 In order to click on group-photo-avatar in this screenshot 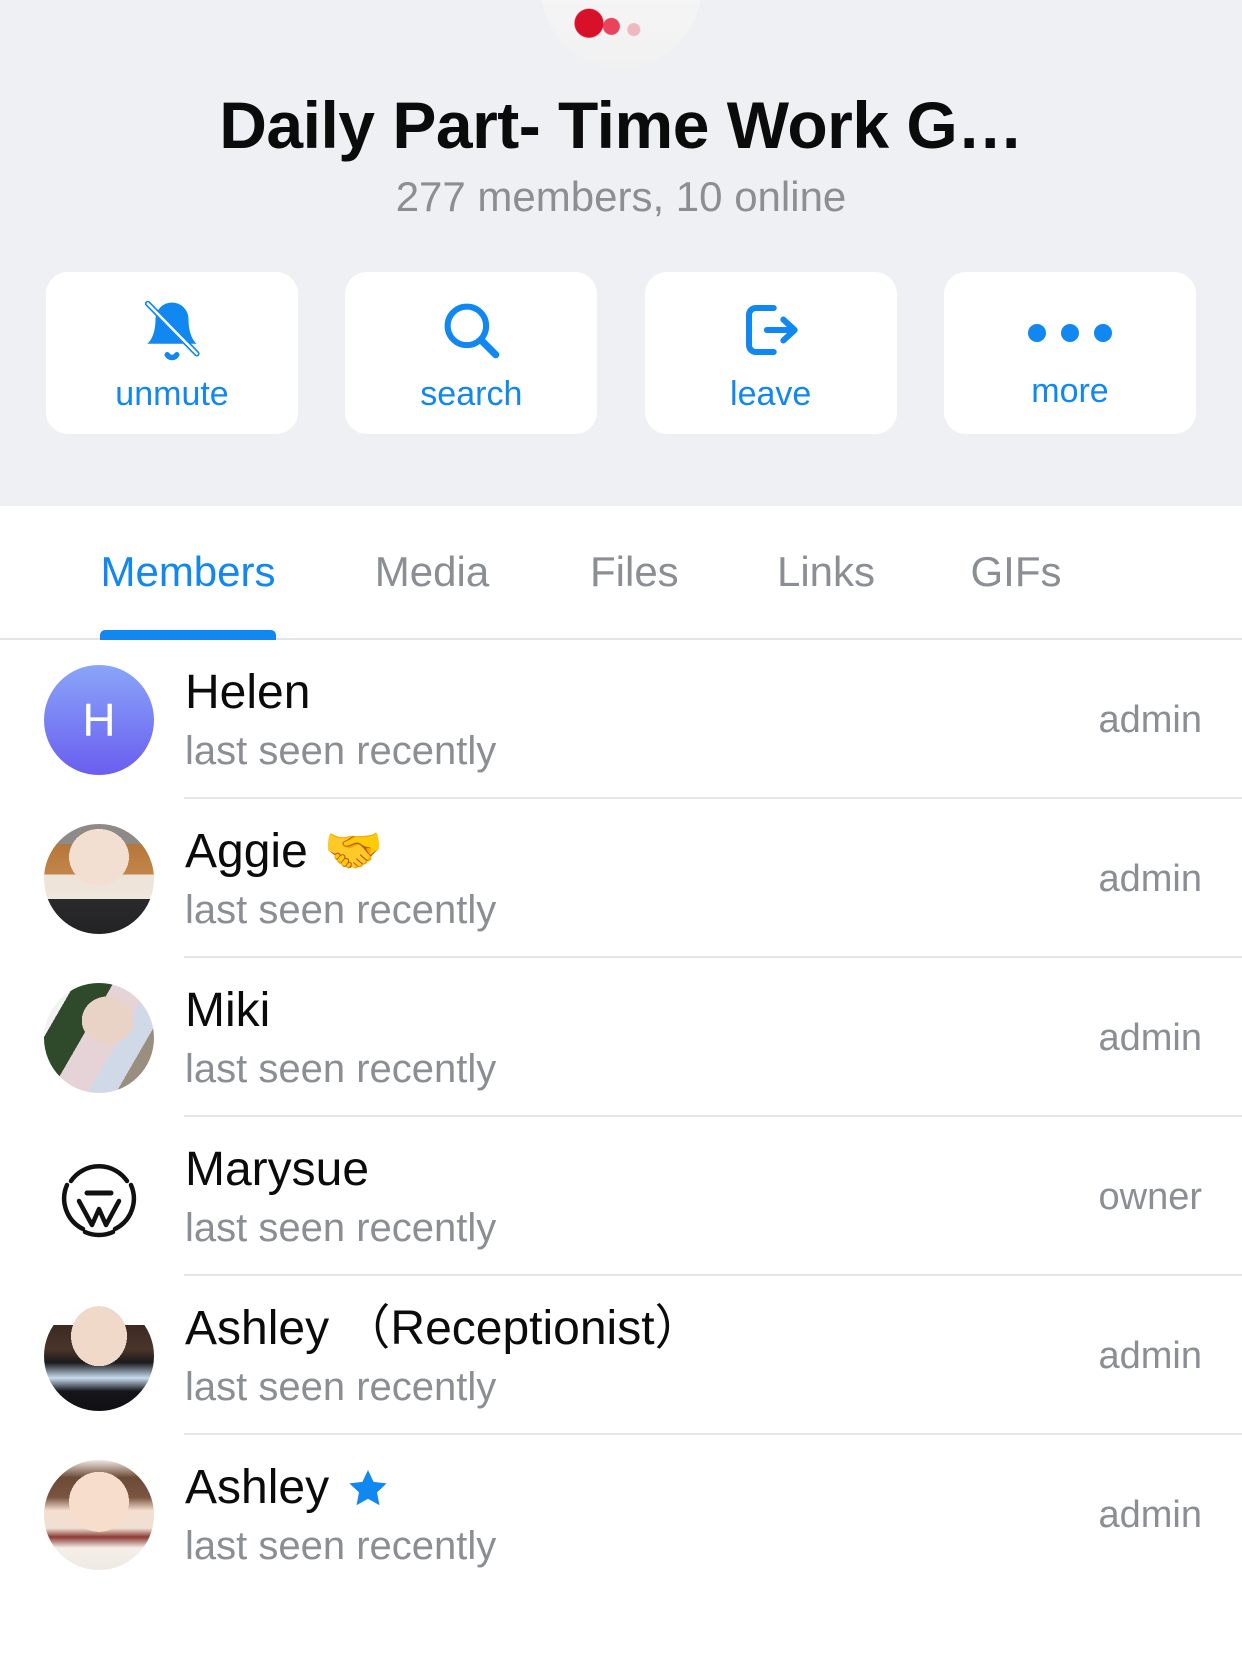, I will do `click(621, 34)`.